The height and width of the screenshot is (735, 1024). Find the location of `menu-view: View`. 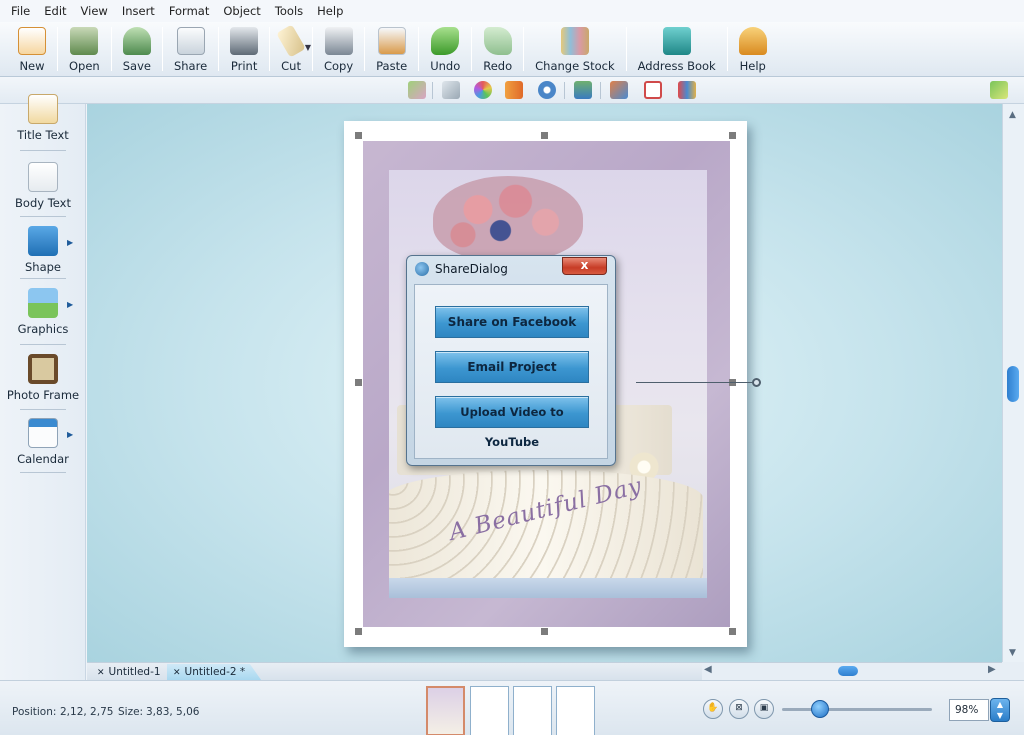

menu-view: View is located at coordinates (94, 11).